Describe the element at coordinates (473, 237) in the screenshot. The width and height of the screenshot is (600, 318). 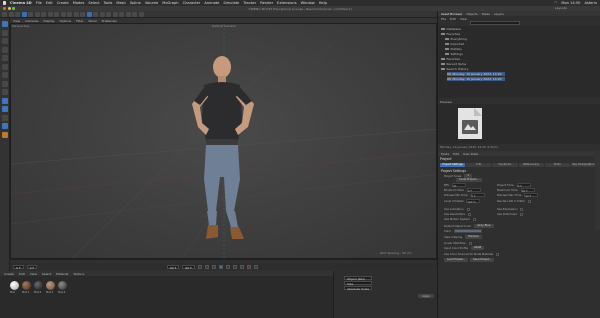
I see `param-dropdown: Medium` at that location.